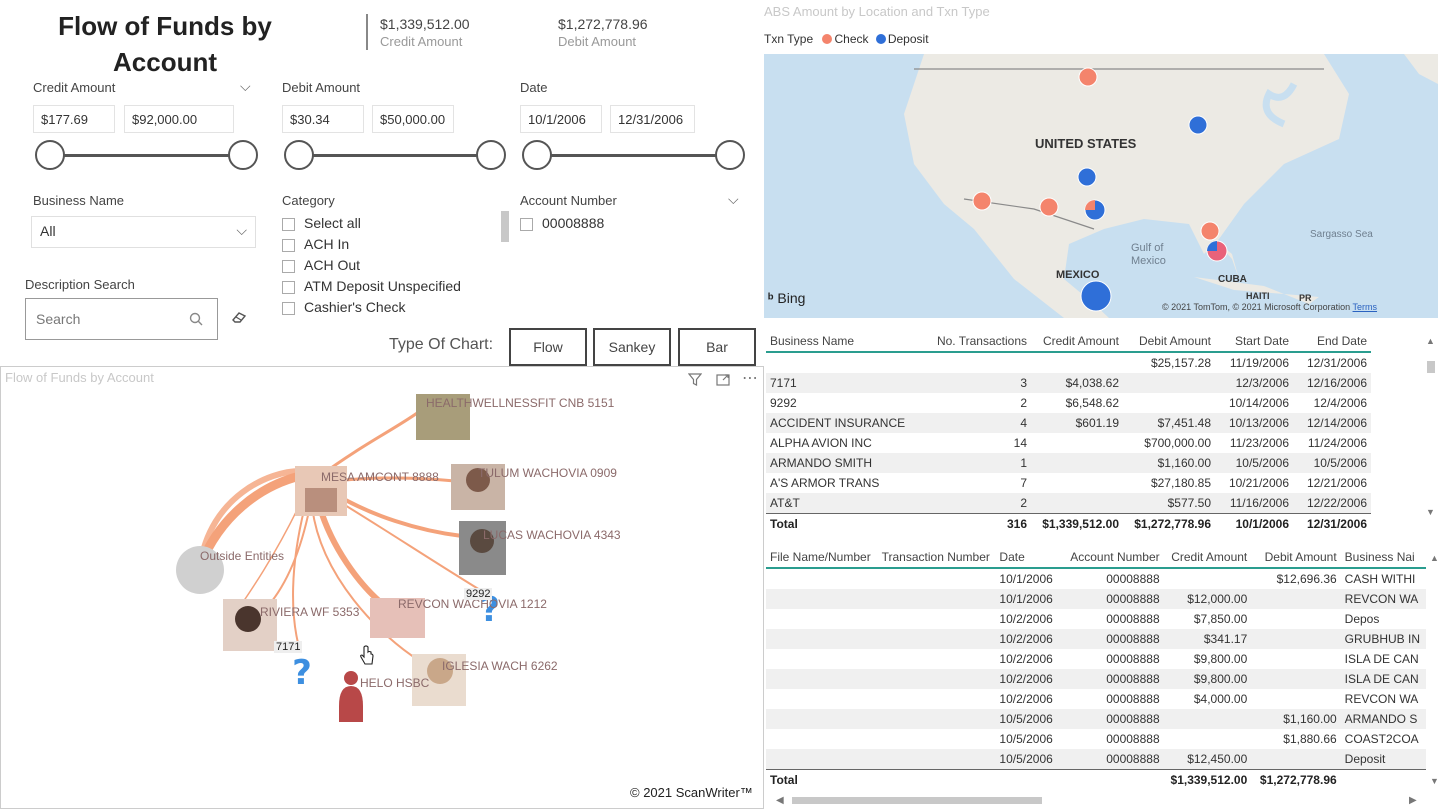 The height and width of the screenshot is (811, 1443). What do you see at coordinates (603, 32) in the screenshot?
I see `kpi-debit: $1,272,778.96 Debit Amount` at bounding box center [603, 32].